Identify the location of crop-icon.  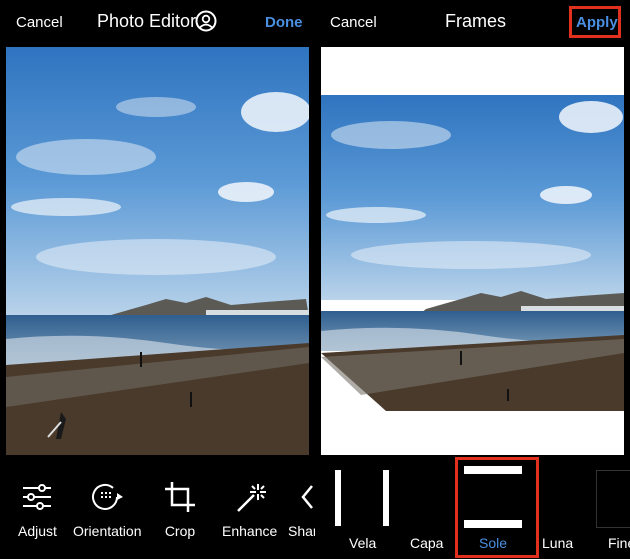
(180, 498).